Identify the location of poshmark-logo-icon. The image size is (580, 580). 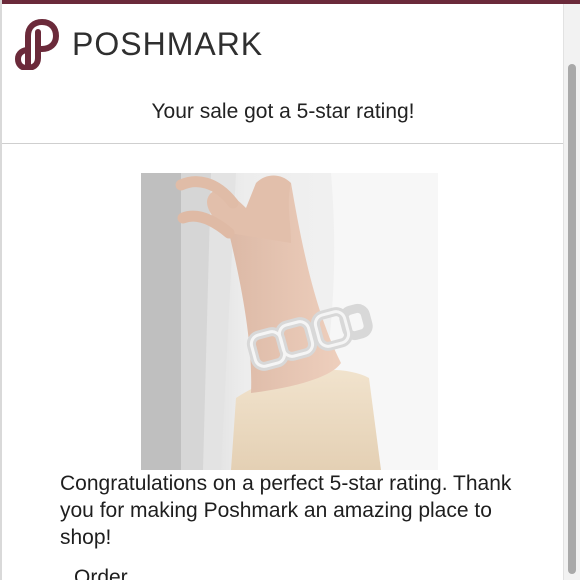
(37, 44).